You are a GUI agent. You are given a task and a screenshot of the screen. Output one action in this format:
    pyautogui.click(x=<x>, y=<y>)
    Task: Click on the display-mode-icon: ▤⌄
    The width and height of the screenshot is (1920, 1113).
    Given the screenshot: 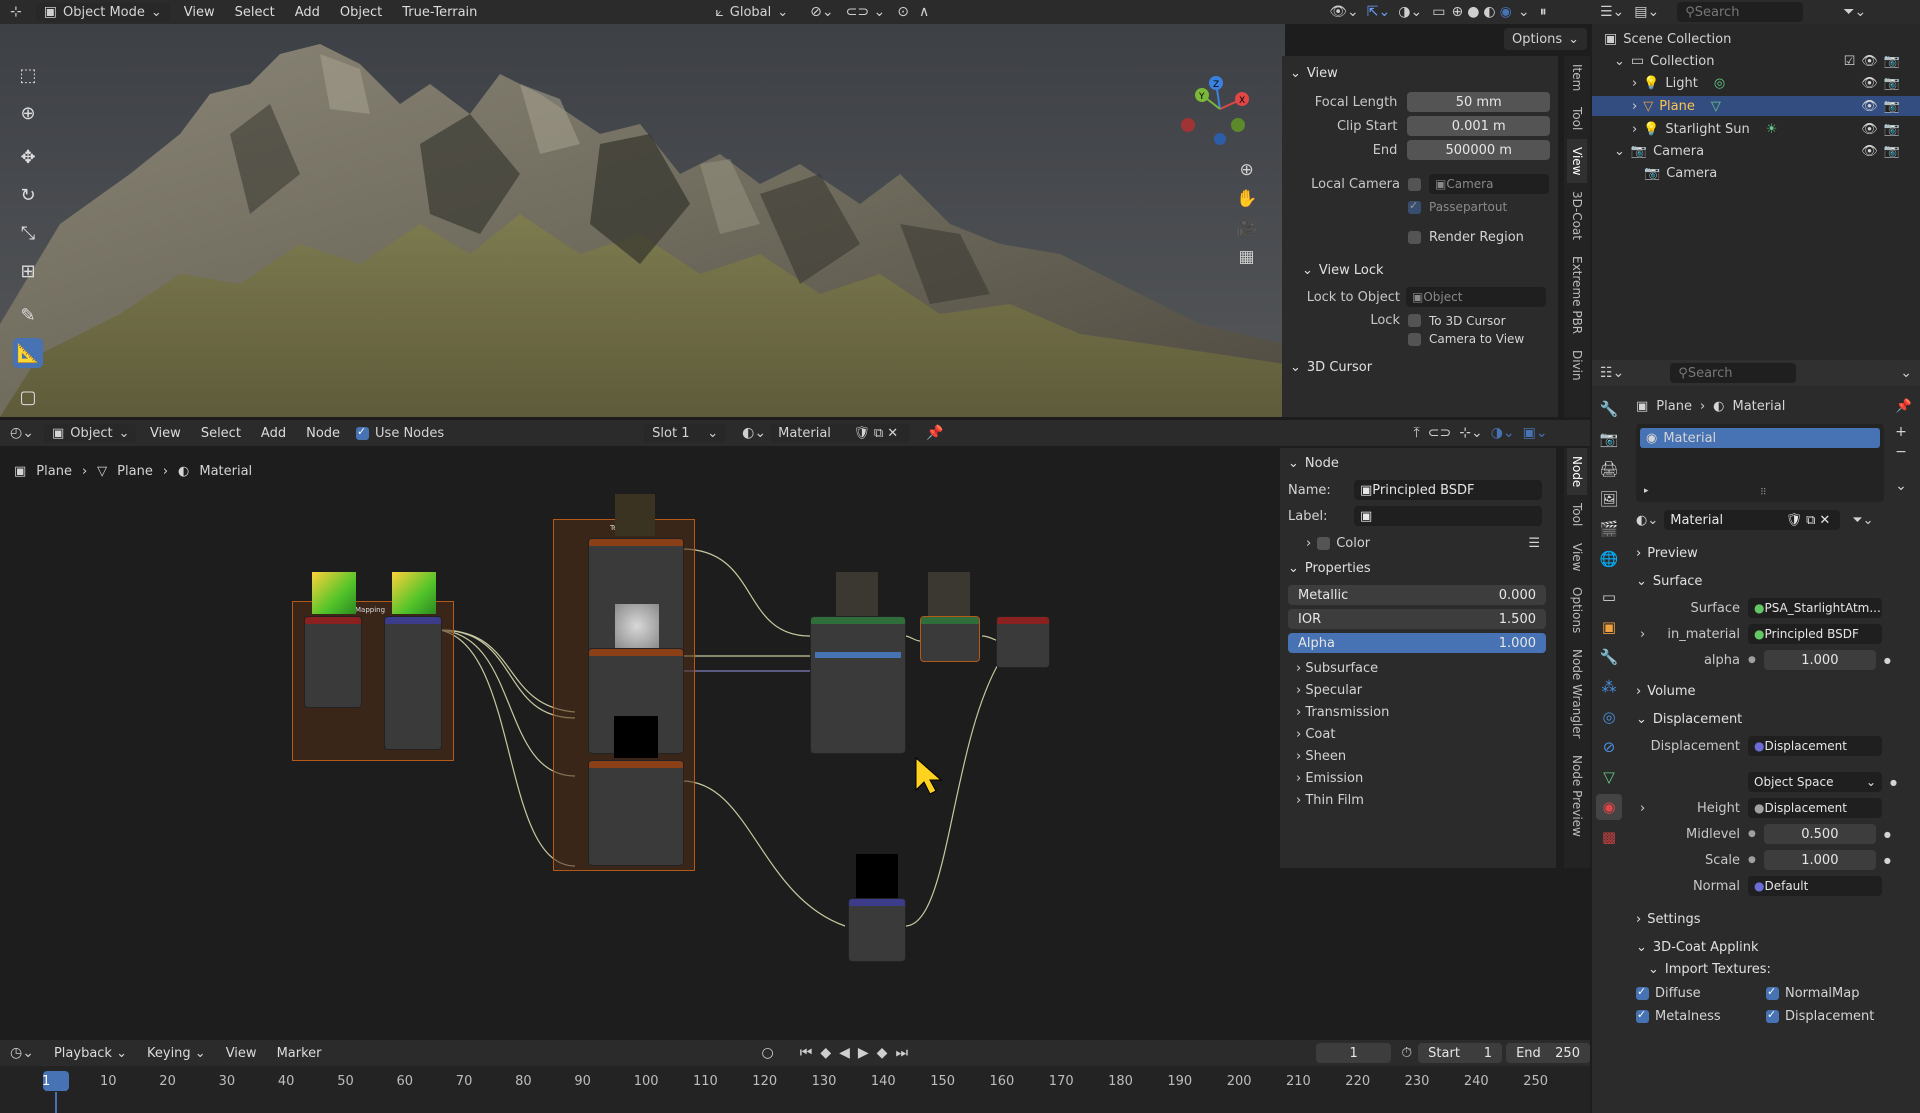 What is the action you would take?
    pyautogui.click(x=1646, y=12)
    